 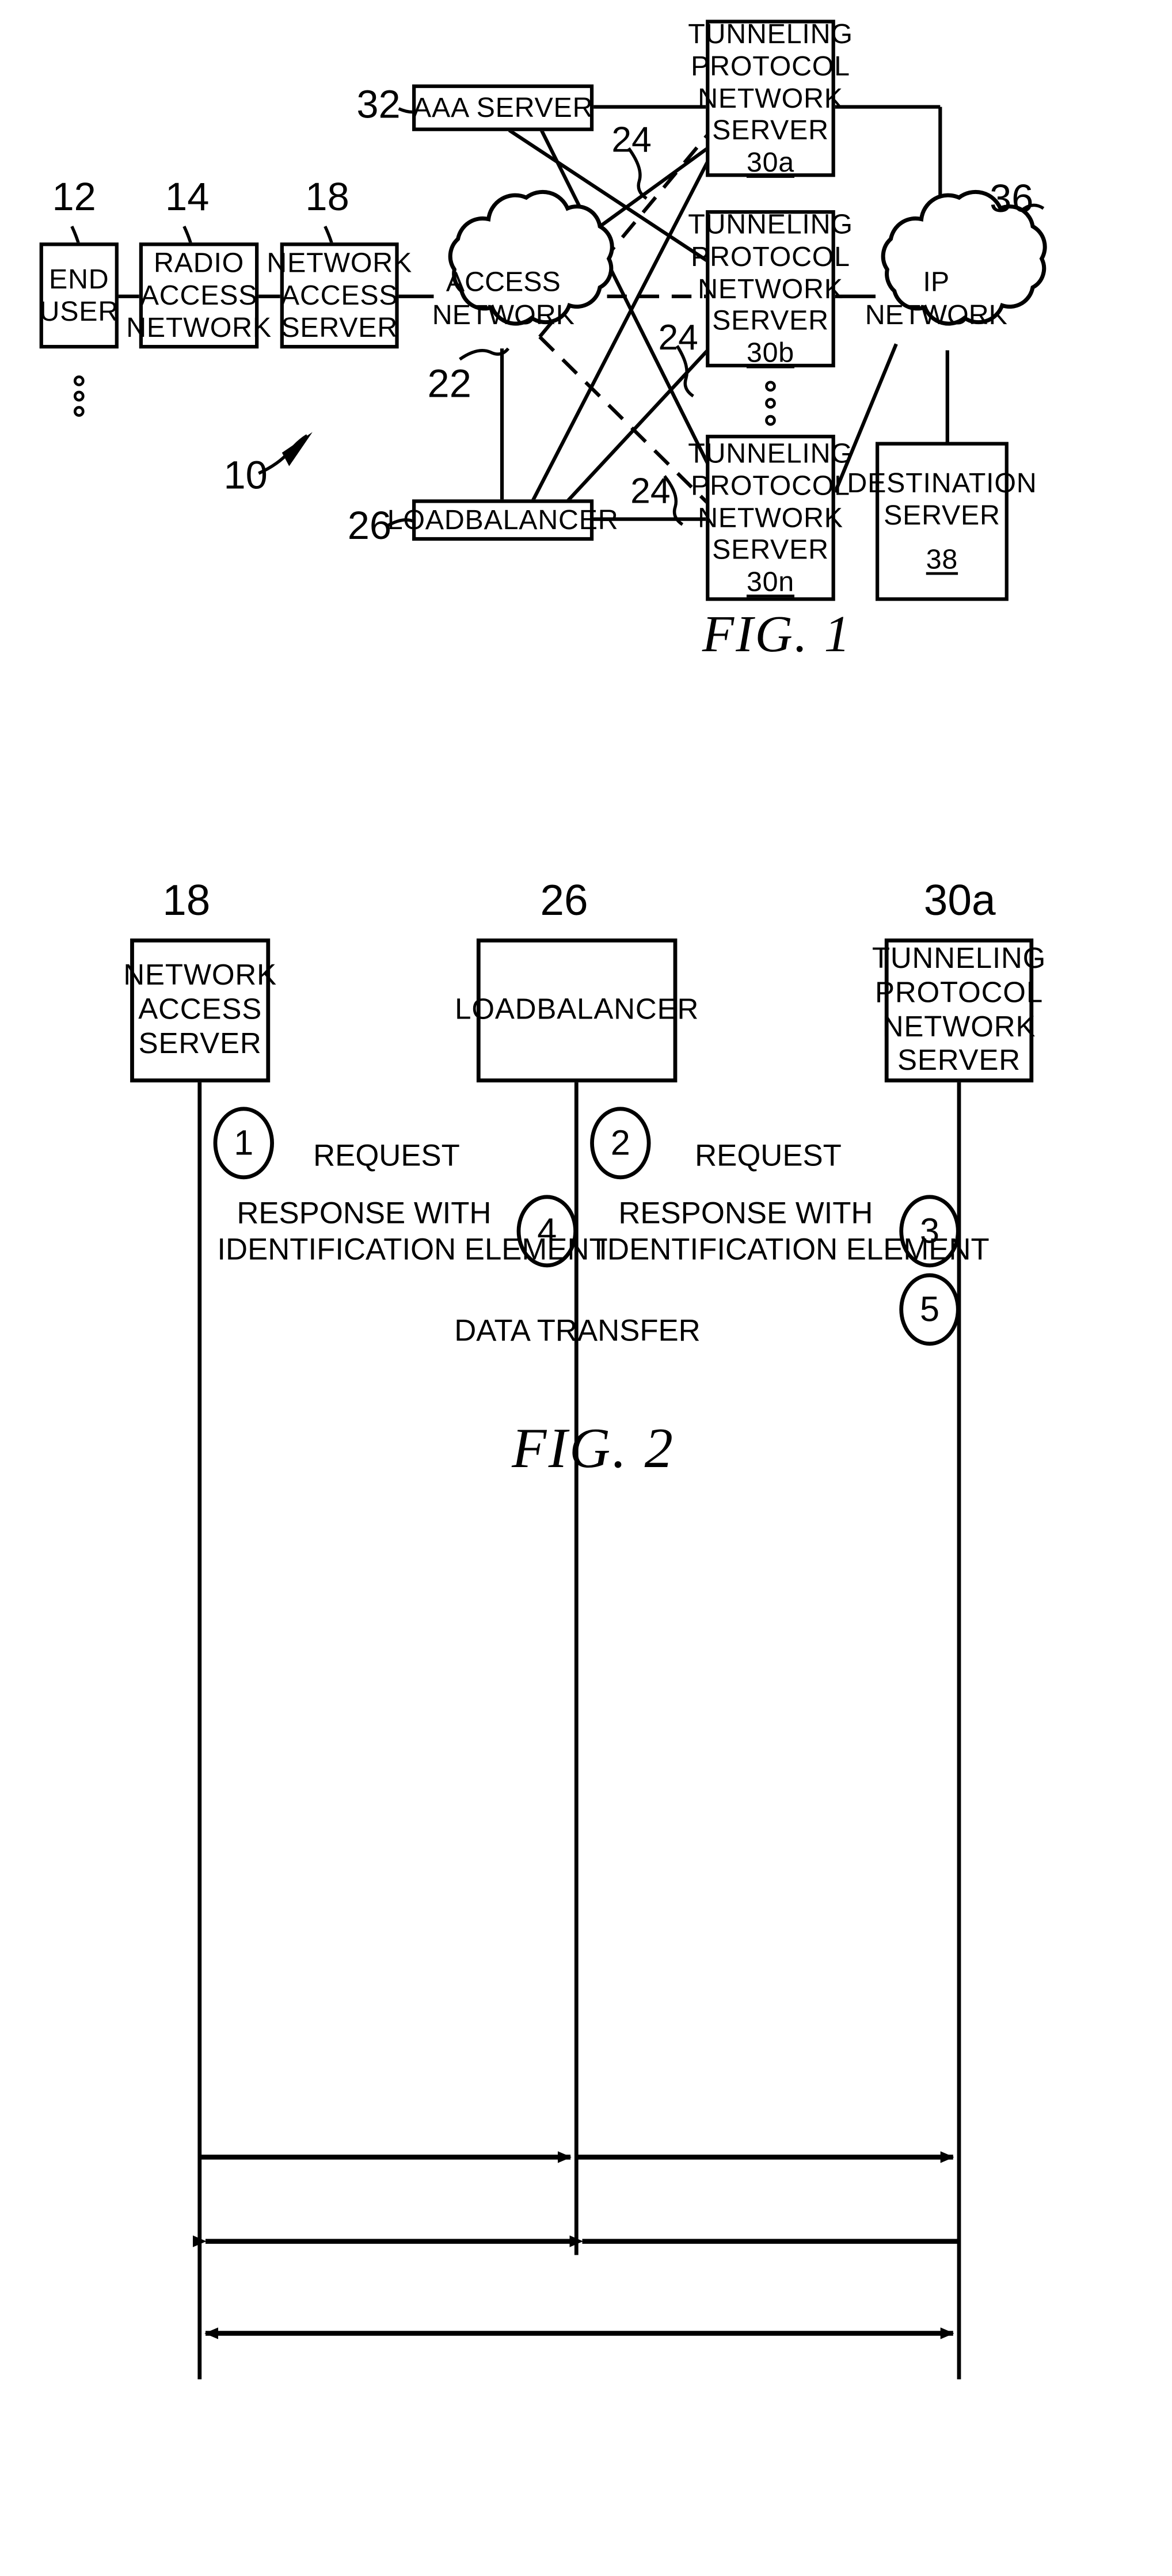 I want to click on message-label-4: RESPONSE WITH IDENTIFICATION ELEMENT, so click(x=412, y=1231).